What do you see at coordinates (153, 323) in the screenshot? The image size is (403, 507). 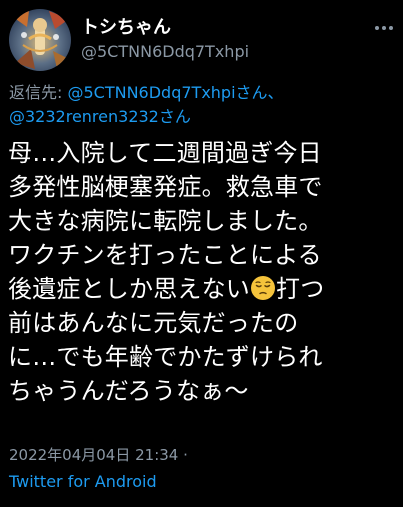 I see `tweet-line: 前はあんなに元気だったの` at bounding box center [153, 323].